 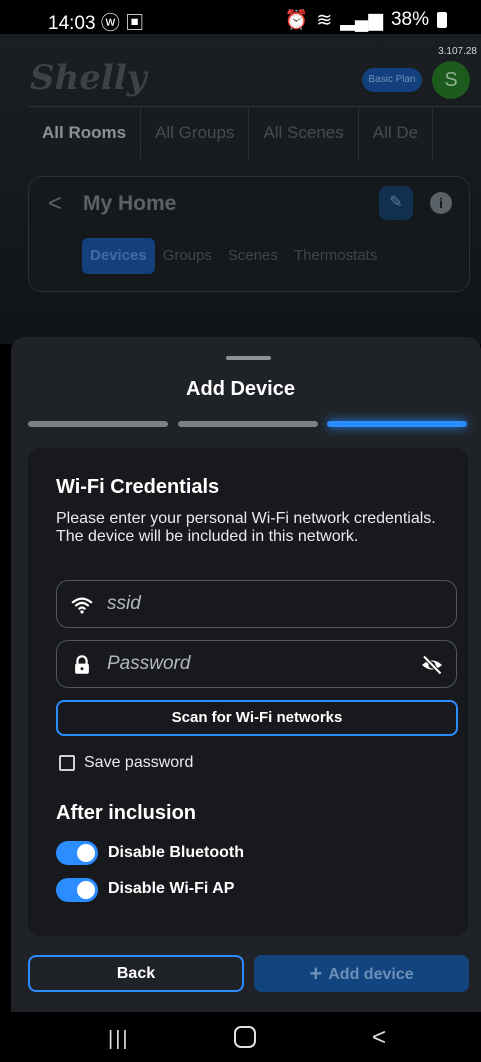 I want to click on alarm-icon: ⏰, so click(x=296, y=20).